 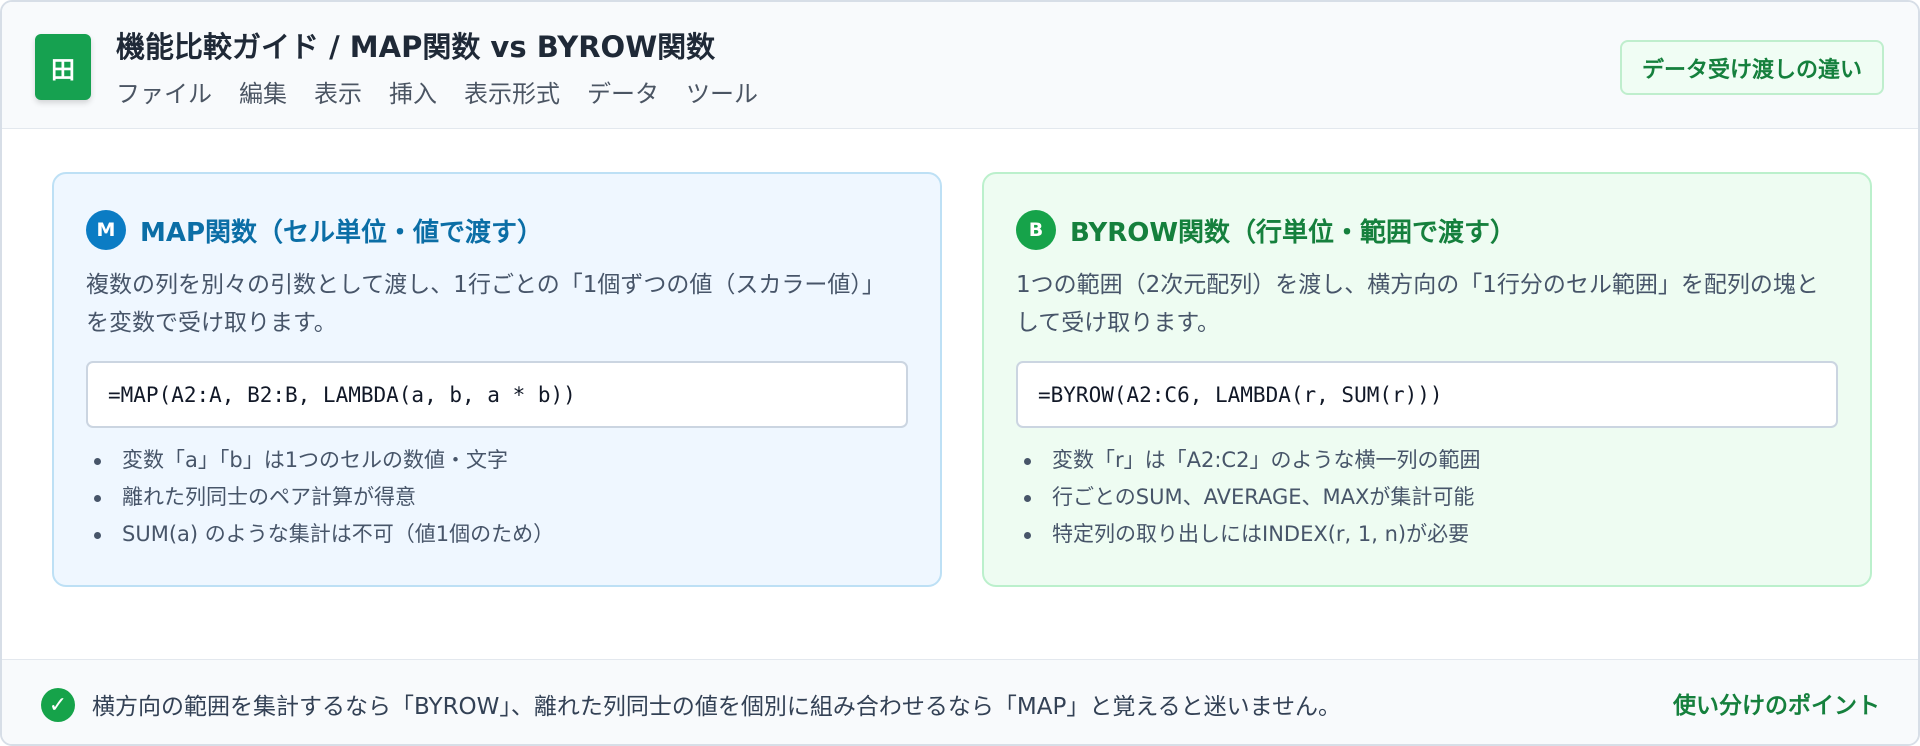 I want to click on map-card-header: M MAP関数（セル単位・値で渡す）, so click(x=314, y=230).